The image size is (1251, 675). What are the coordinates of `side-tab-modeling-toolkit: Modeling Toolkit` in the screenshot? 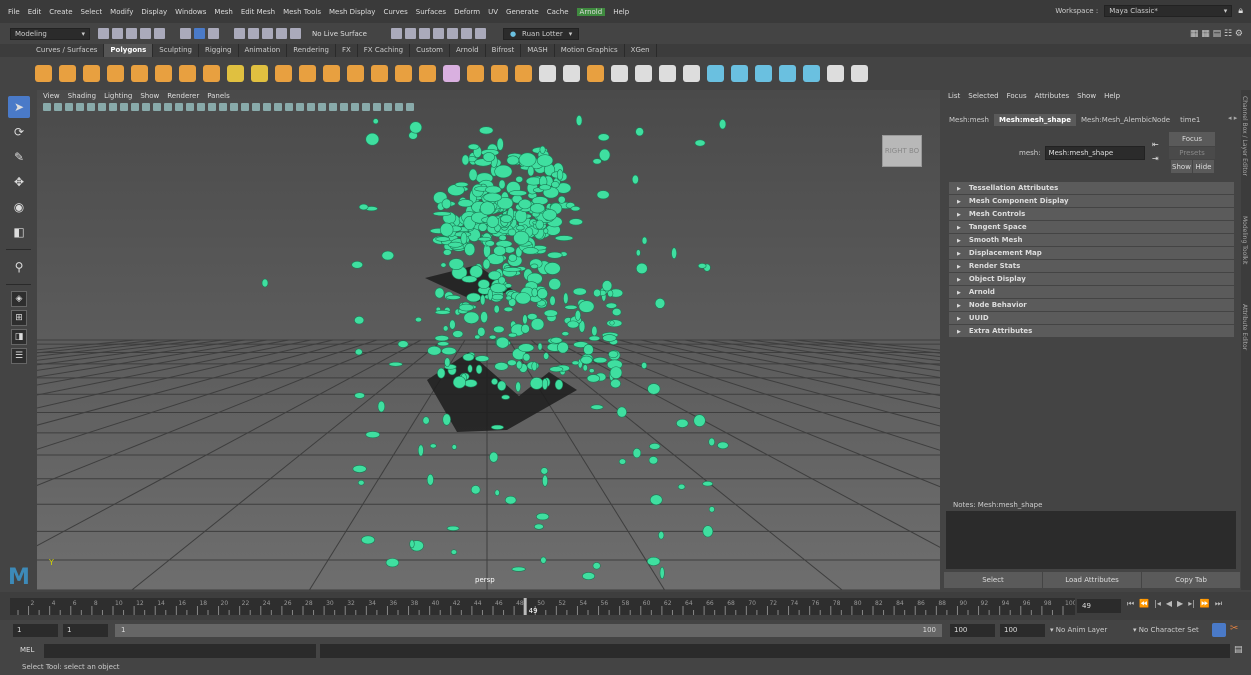 It's located at (1244, 240).